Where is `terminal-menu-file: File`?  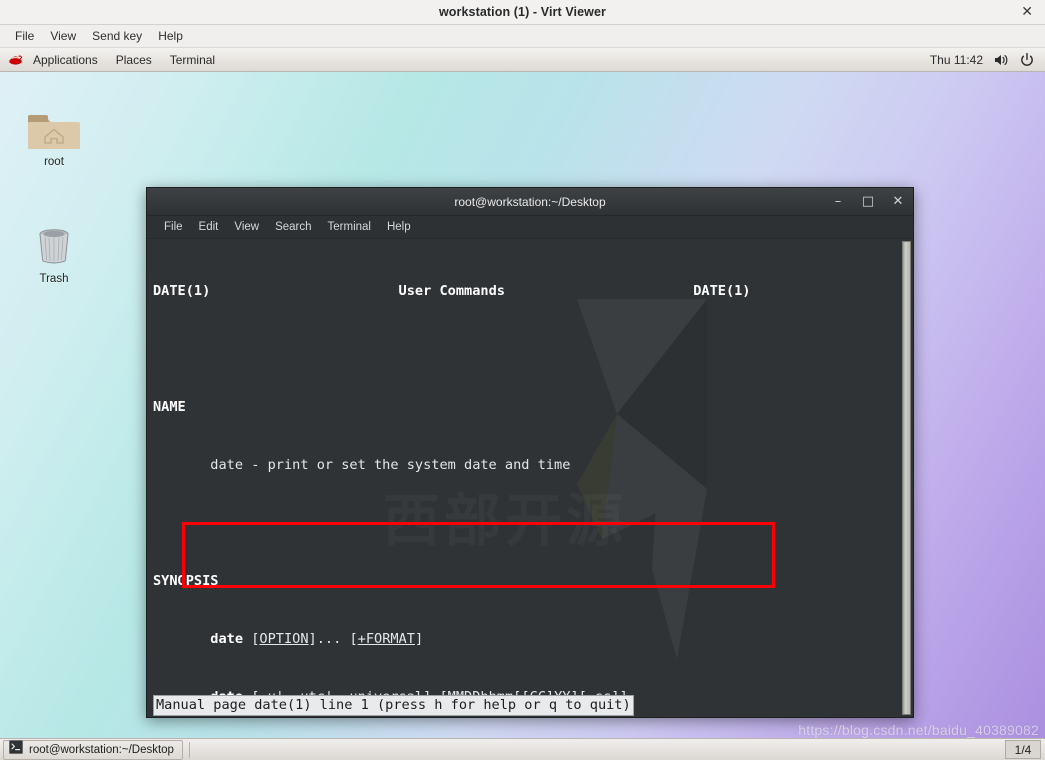
terminal-menu-file: File is located at coordinates (173, 227).